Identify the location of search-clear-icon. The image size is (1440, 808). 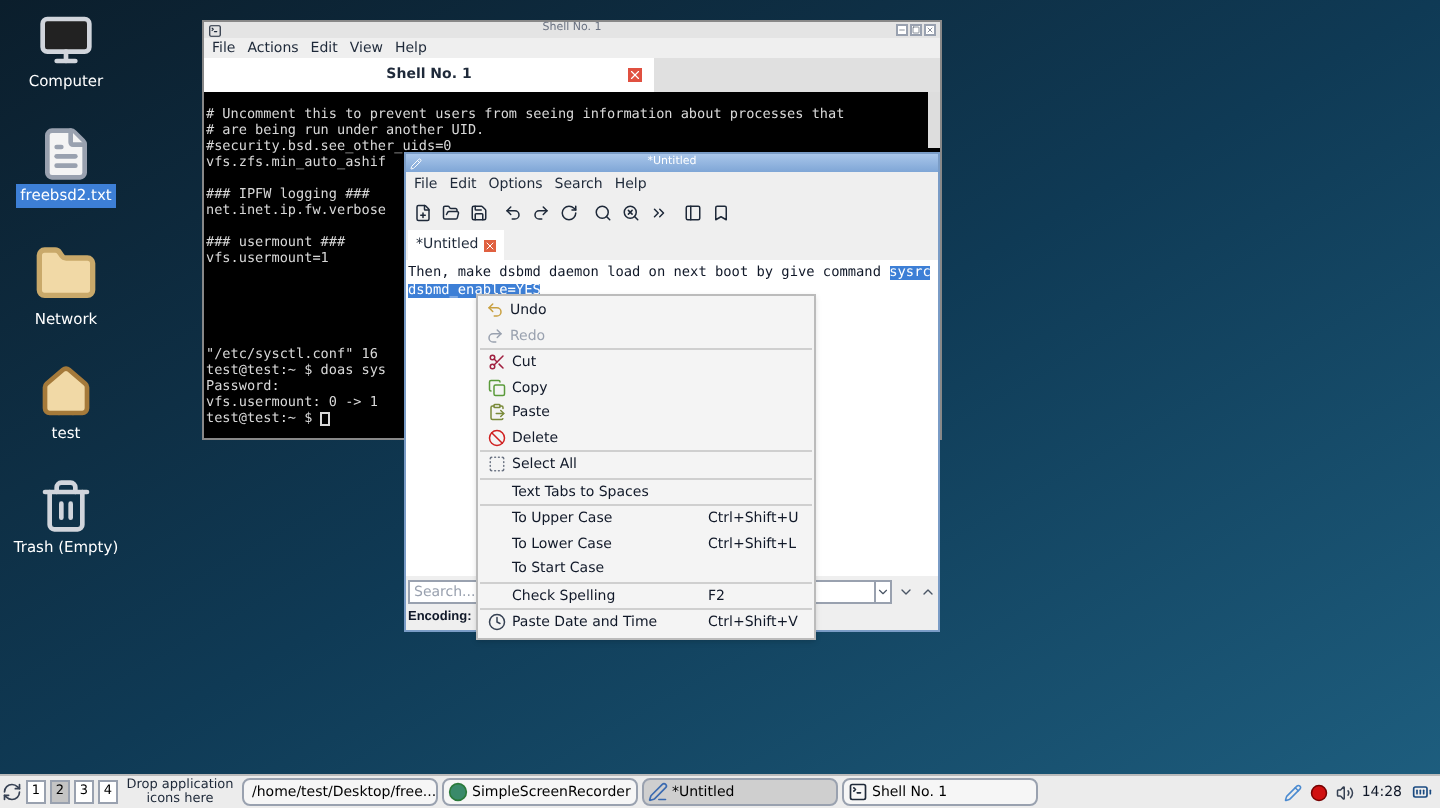
(631, 212).